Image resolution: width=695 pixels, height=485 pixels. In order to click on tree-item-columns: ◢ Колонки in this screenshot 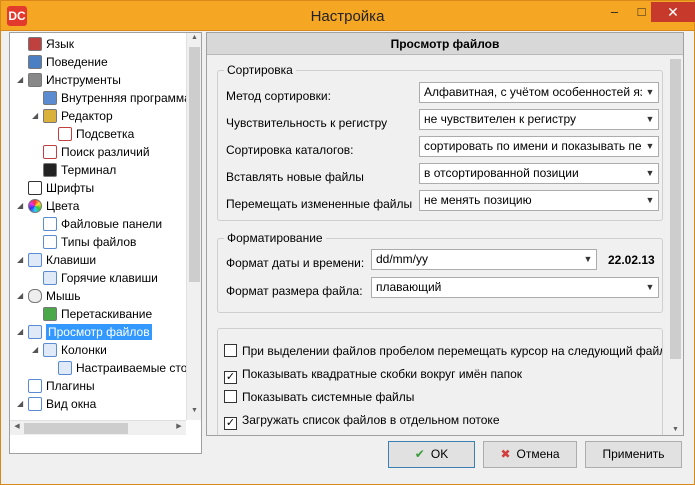, I will do `click(69, 350)`.